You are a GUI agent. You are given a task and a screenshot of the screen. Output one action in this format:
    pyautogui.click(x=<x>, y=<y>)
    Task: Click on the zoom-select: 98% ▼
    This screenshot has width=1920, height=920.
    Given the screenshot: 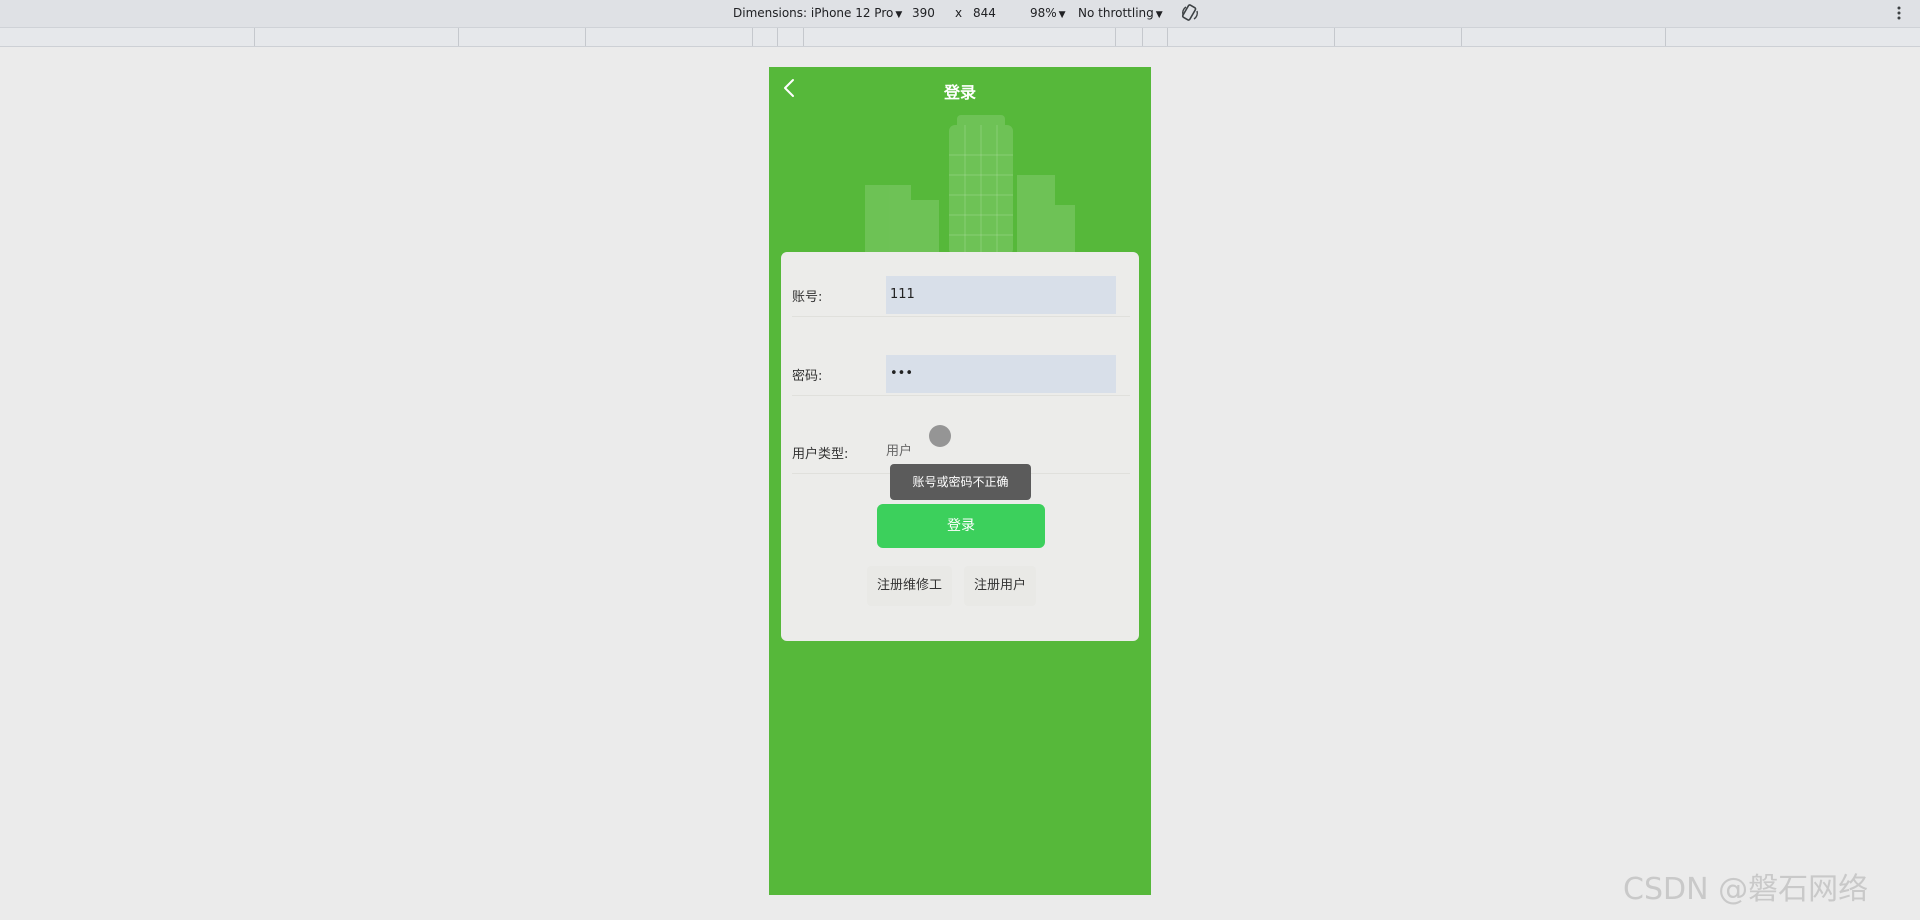 What is the action you would take?
    pyautogui.click(x=1048, y=13)
    